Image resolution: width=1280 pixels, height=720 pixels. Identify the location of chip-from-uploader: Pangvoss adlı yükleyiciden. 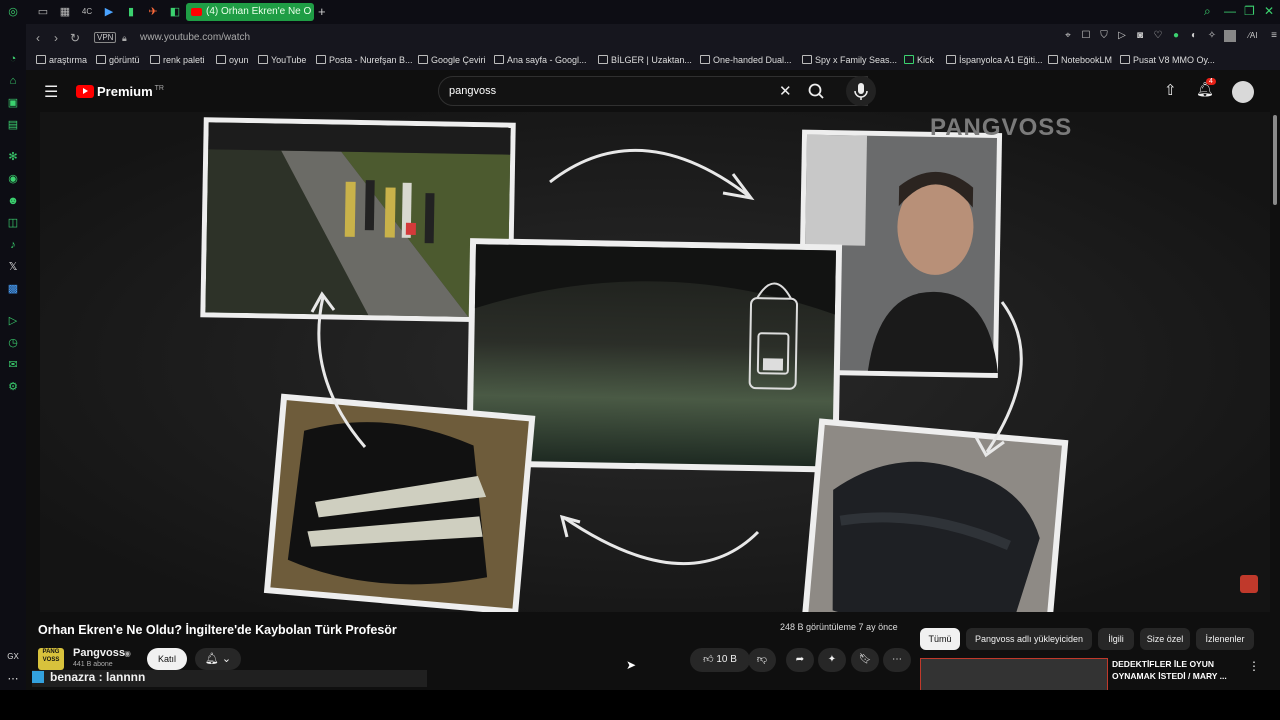
(1029, 639).